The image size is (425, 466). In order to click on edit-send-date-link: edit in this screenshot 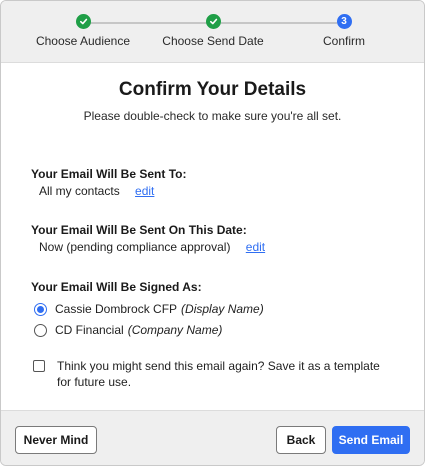, I will do `click(255, 247)`.